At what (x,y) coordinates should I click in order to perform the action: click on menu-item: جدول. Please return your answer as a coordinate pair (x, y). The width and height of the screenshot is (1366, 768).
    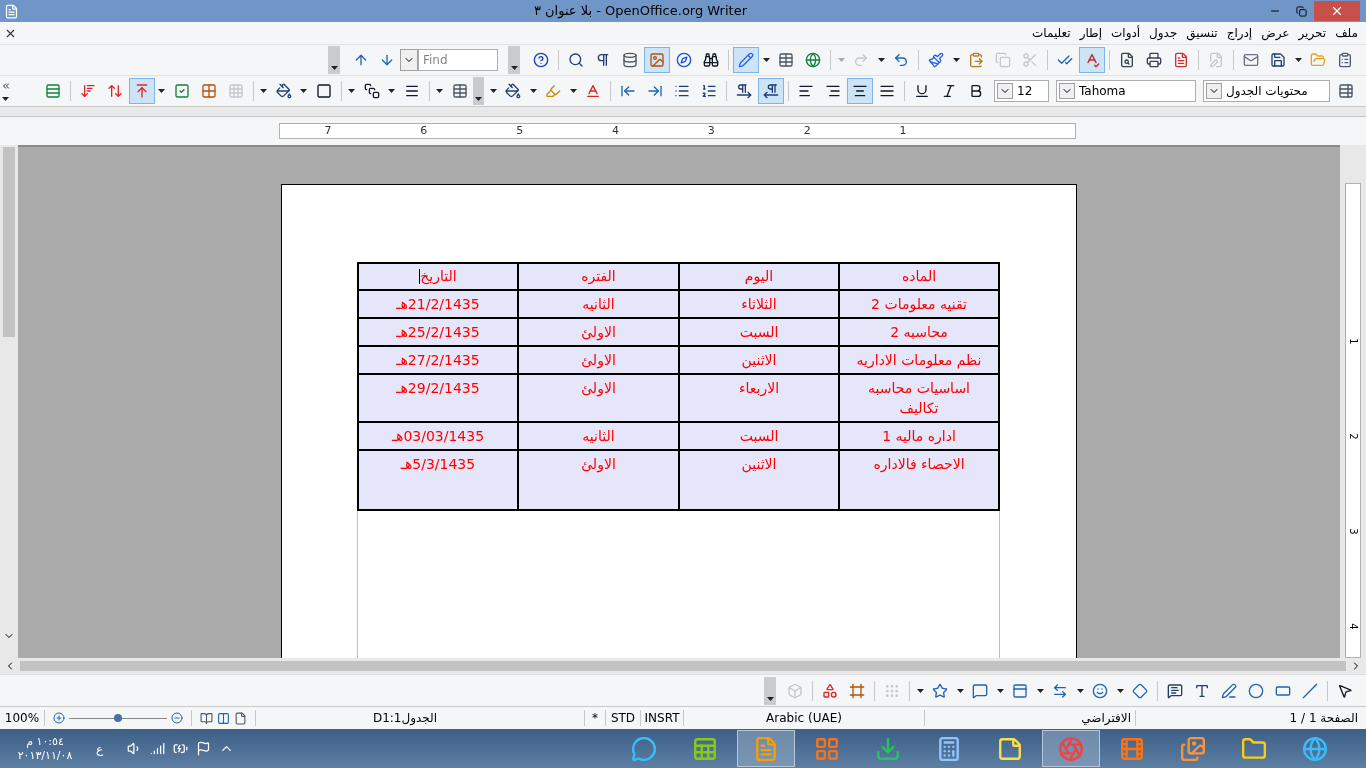
    Looking at the image, I should click on (1163, 33).